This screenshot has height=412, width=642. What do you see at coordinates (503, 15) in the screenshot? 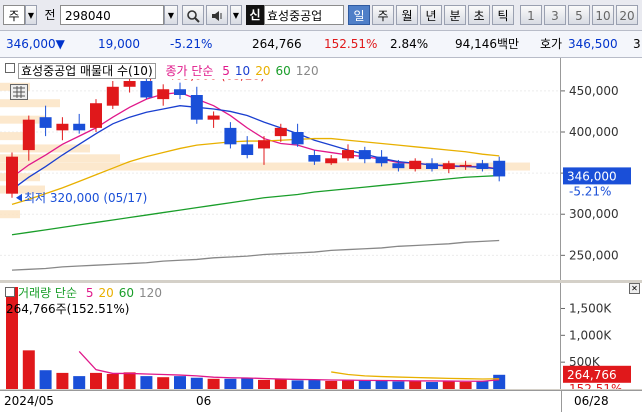
I see `period-tab-6: 틱` at bounding box center [503, 15].